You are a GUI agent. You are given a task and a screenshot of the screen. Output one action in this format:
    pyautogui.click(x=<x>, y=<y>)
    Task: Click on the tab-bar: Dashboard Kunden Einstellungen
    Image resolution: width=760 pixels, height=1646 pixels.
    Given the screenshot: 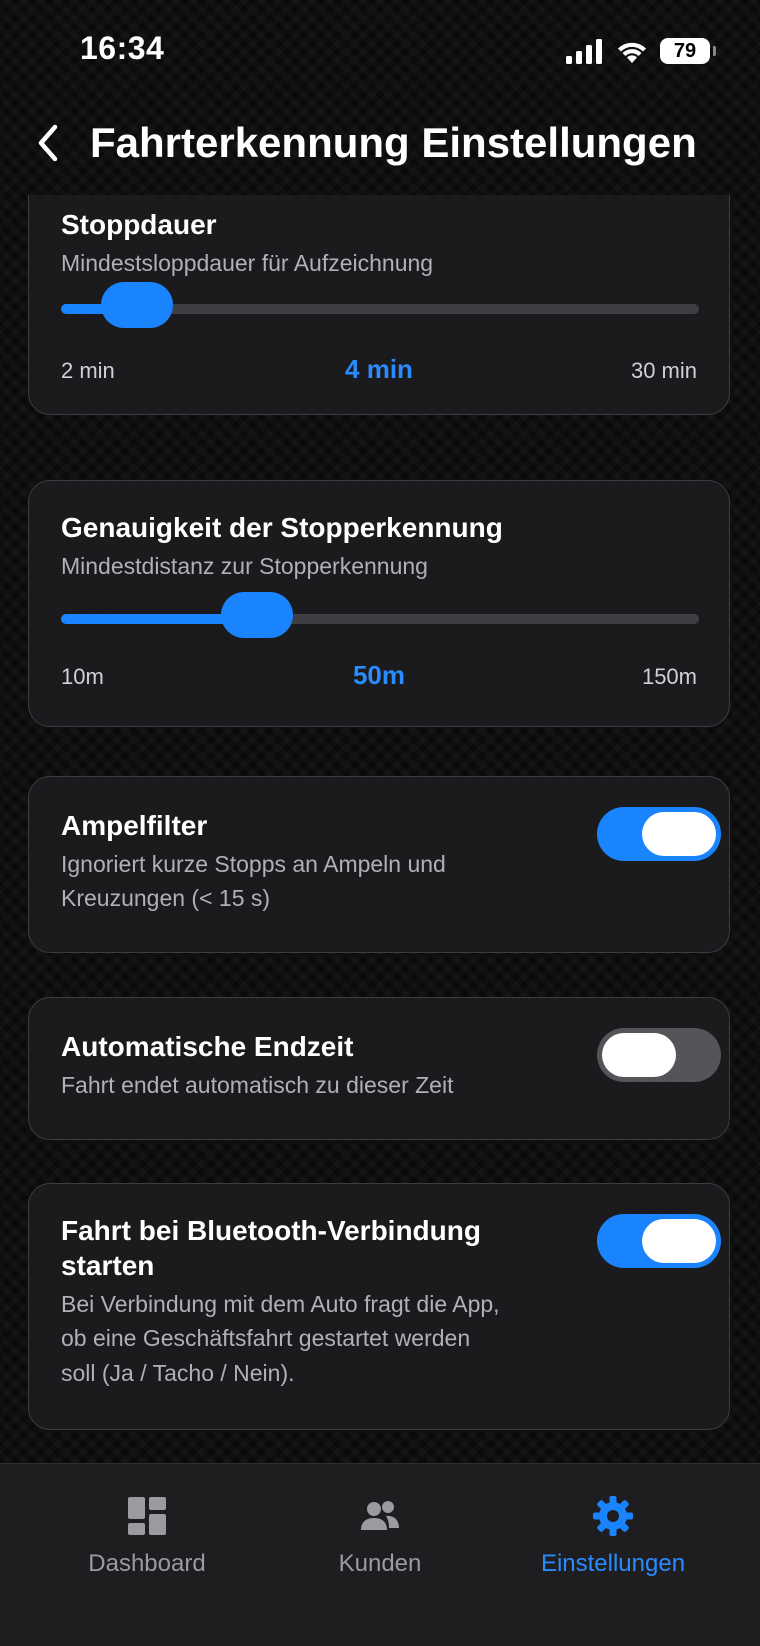 What is the action you would take?
    pyautogui.click(x=380, y=1554)
    